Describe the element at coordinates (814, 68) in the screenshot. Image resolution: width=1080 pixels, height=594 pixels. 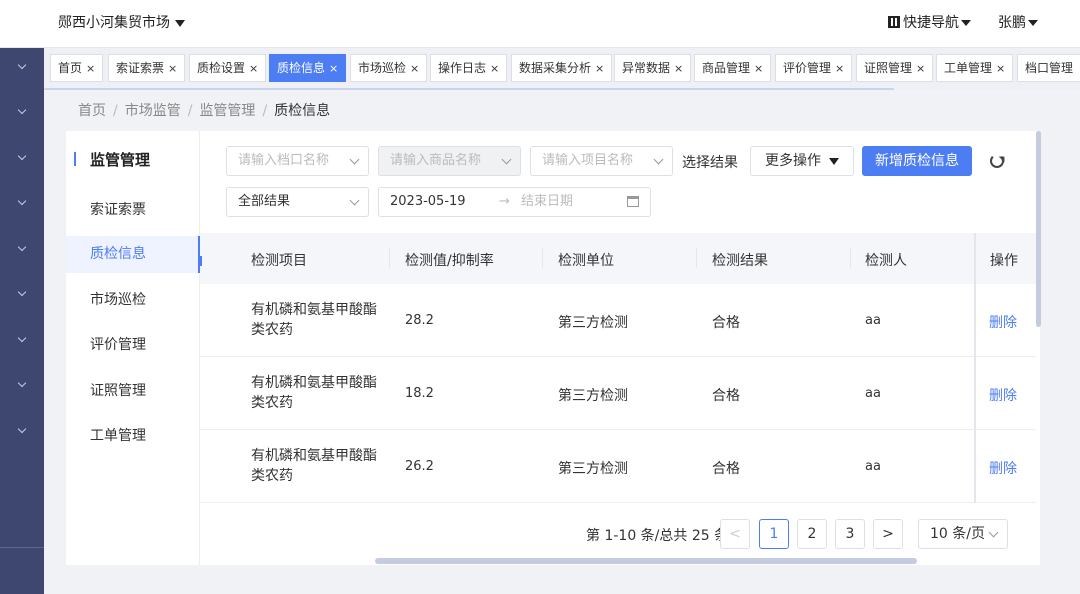
I see `tab-review-management: 评价管理 ×` at that location.